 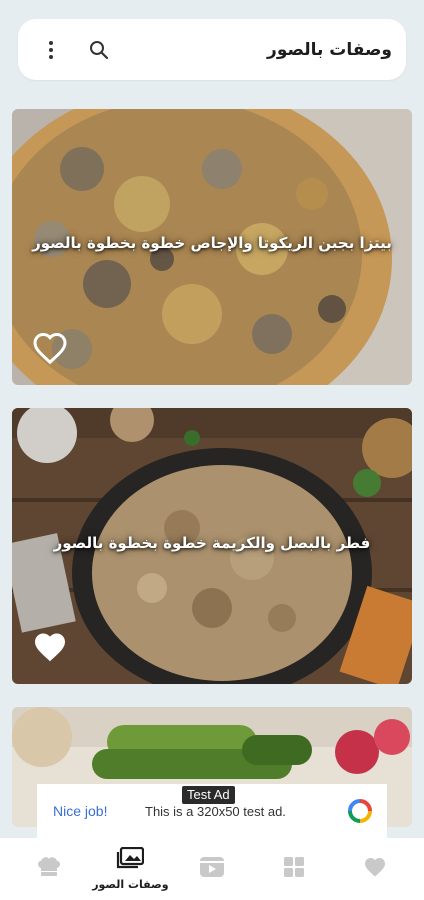 I want to click on ad-nice-label: Nice job!, so click(x=80, y=811).